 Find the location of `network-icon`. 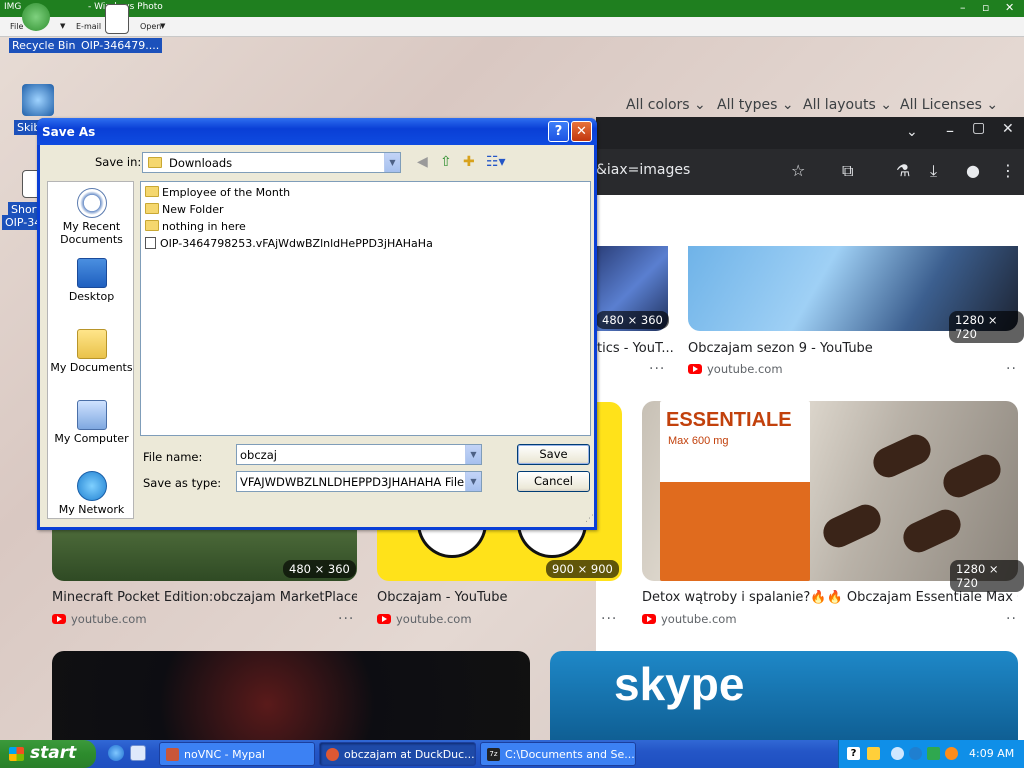

network-icon is located at coordinates (897, 753).